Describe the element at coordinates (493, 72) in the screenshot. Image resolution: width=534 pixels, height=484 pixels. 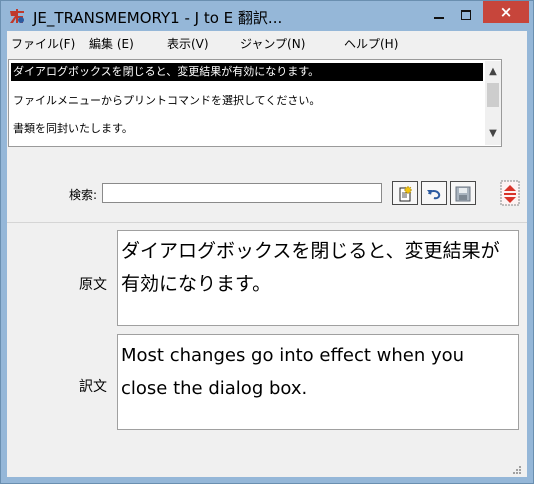
I see `scroll-up-icon: ▲` at that location.